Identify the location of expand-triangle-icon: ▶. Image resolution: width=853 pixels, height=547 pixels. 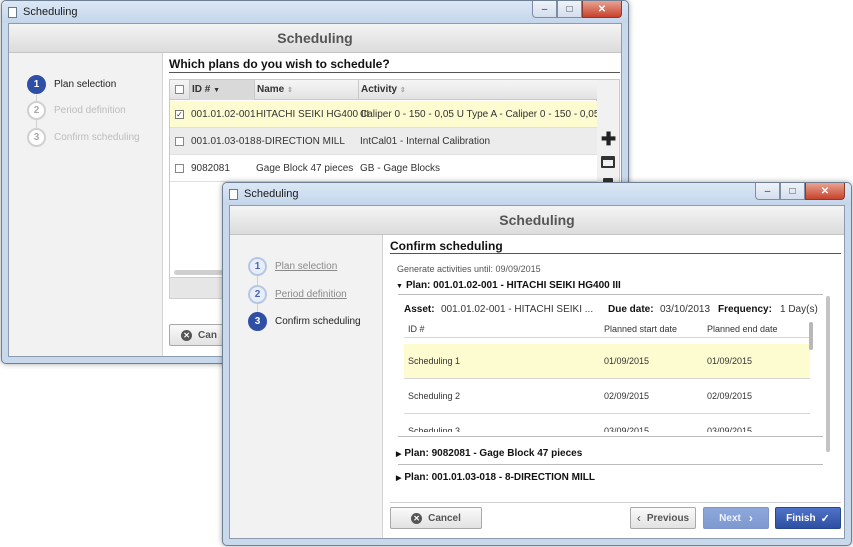
(399, 478).